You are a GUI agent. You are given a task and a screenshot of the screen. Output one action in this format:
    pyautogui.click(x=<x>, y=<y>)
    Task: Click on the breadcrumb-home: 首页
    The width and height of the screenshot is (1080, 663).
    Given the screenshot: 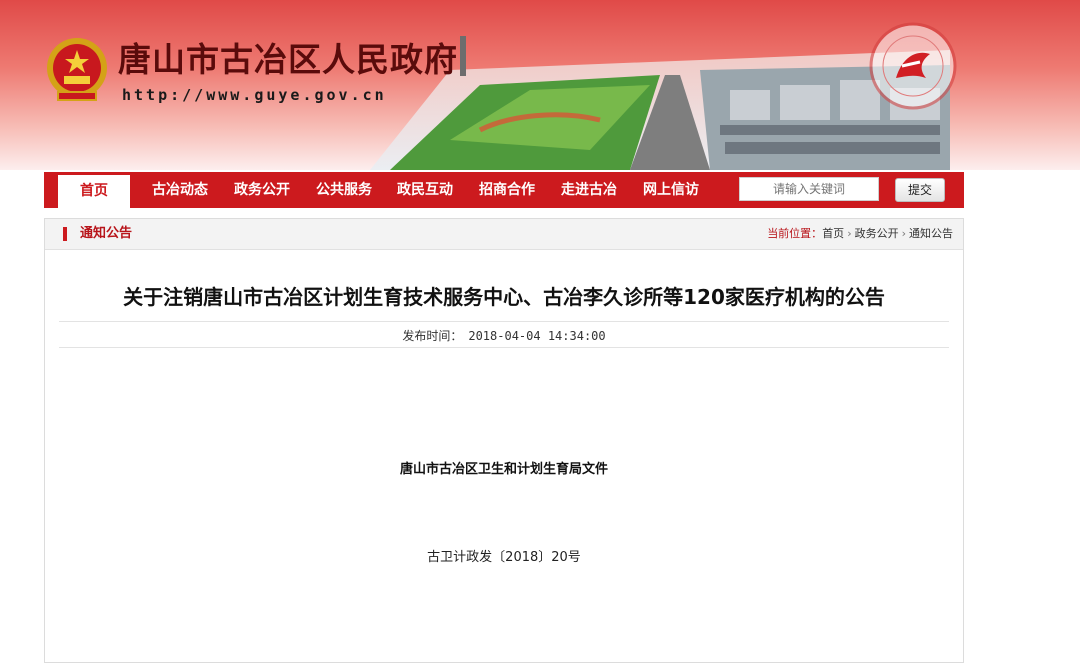 What is the action you would take?
    pyautogui.click(x=833, y=233)
    